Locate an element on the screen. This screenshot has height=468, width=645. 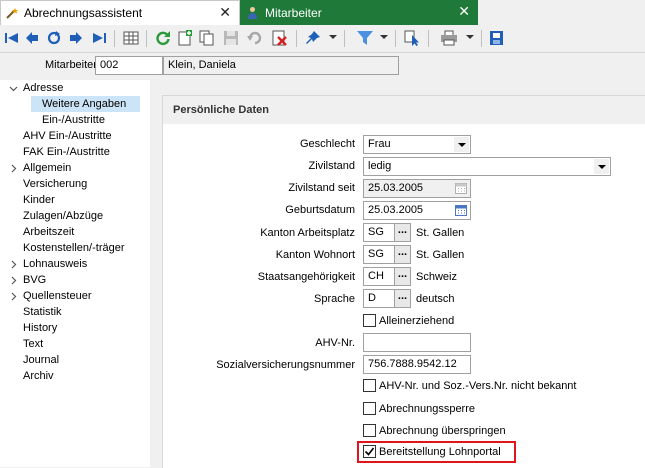
zivilstand-select: ledig is located at coordinates (487, 166).